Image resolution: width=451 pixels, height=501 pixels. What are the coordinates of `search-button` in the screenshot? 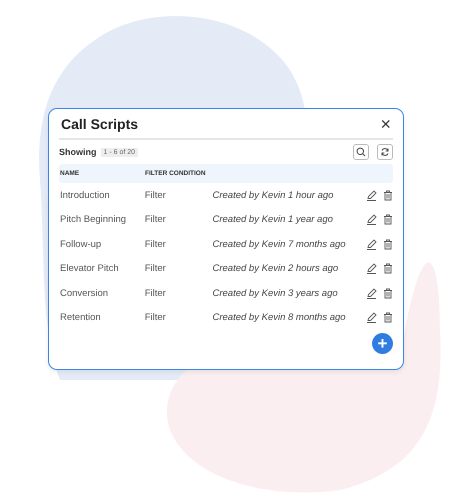 It's located at (361, 152).